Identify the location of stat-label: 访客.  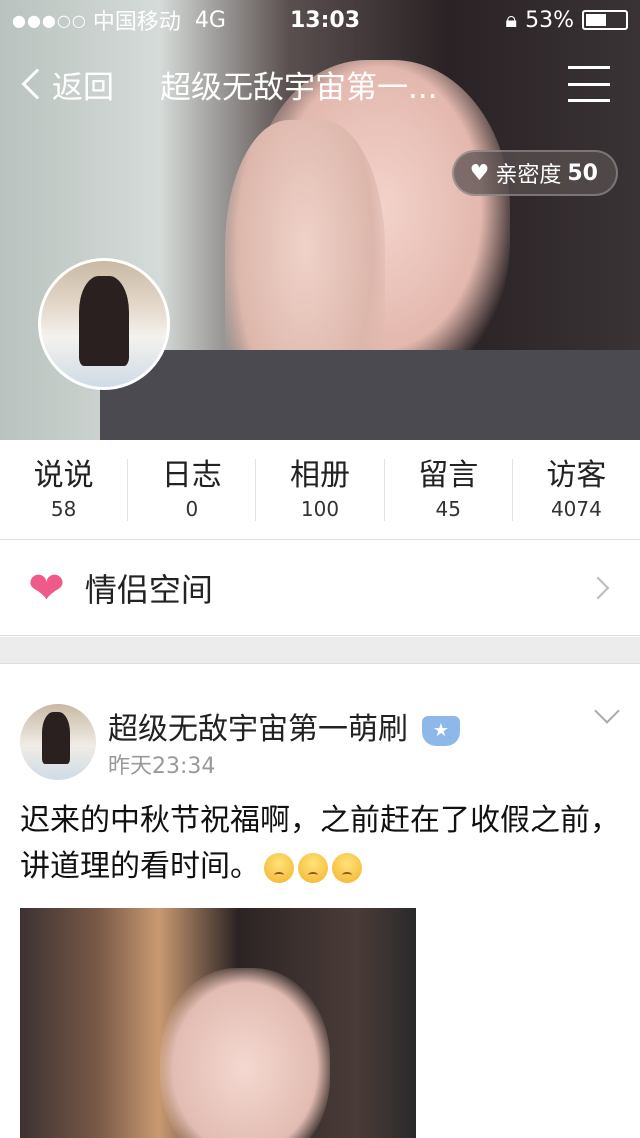
(576, 475).